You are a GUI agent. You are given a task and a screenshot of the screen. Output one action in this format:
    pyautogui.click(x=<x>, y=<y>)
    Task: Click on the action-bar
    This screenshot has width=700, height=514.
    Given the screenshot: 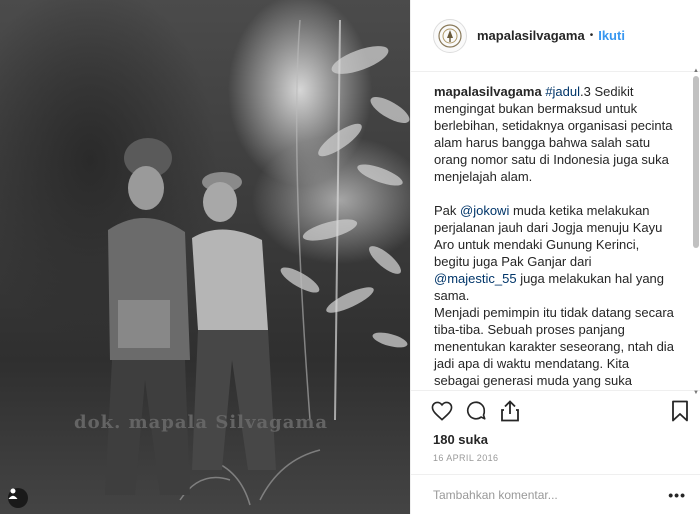 What is the action you would take?
    pyautogui.click(x=560, y=412)
    